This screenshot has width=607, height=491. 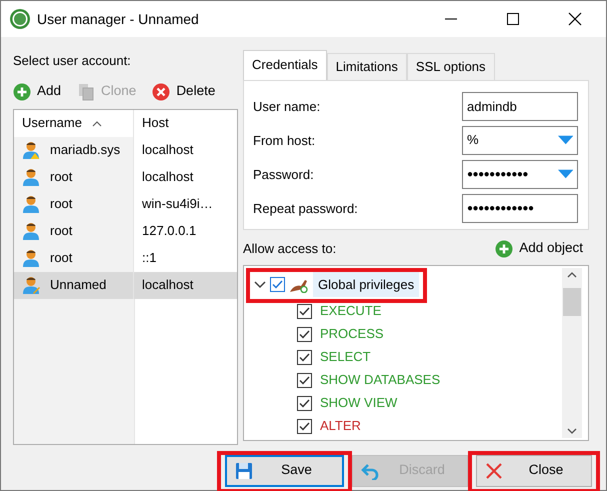 What do you see at coordinates (161, 91) in the screenshot?
I see `delete-icon` at bounding box center [161, 91].